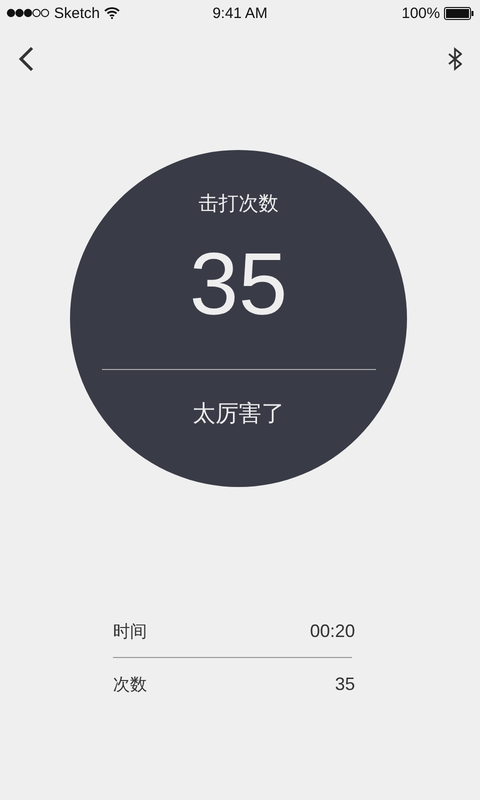  I want to click on battery-icon, so click(459, 13).